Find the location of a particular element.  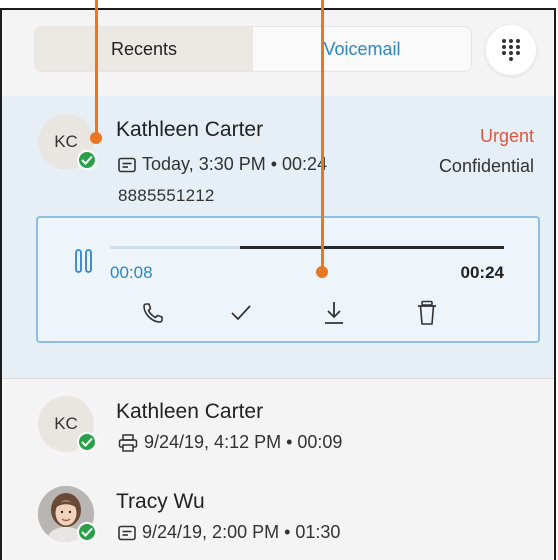

voicemail-meta: 9/24/19, 4:12 PM • 00:09 is located at coordinates (230, 442).